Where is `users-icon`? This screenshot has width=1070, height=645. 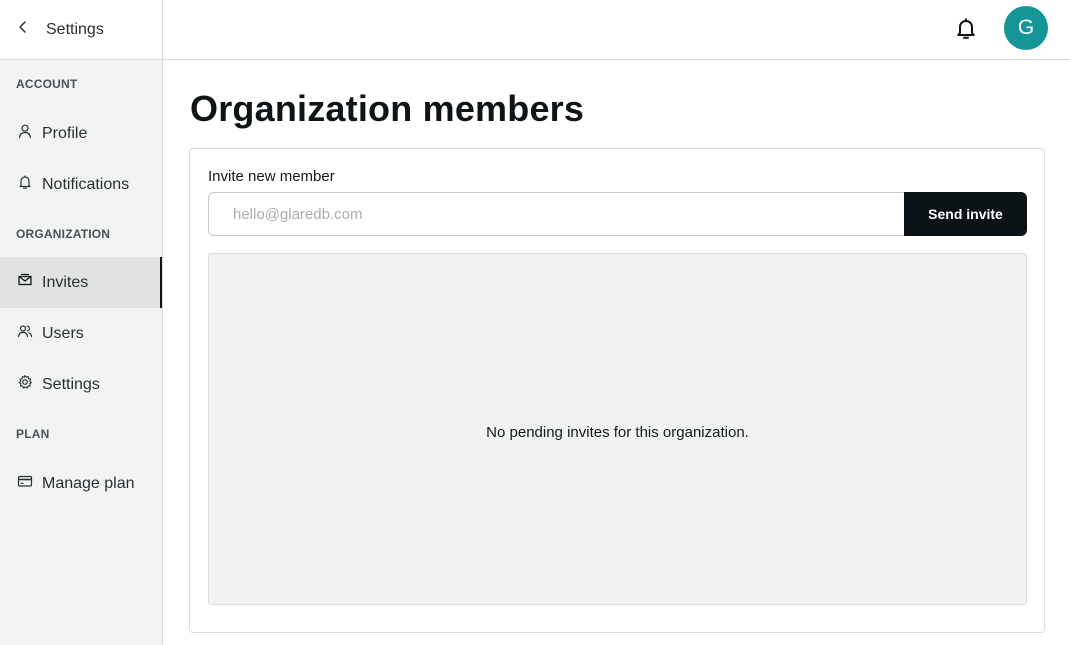 users-icon is located at coordinates (25, 333).